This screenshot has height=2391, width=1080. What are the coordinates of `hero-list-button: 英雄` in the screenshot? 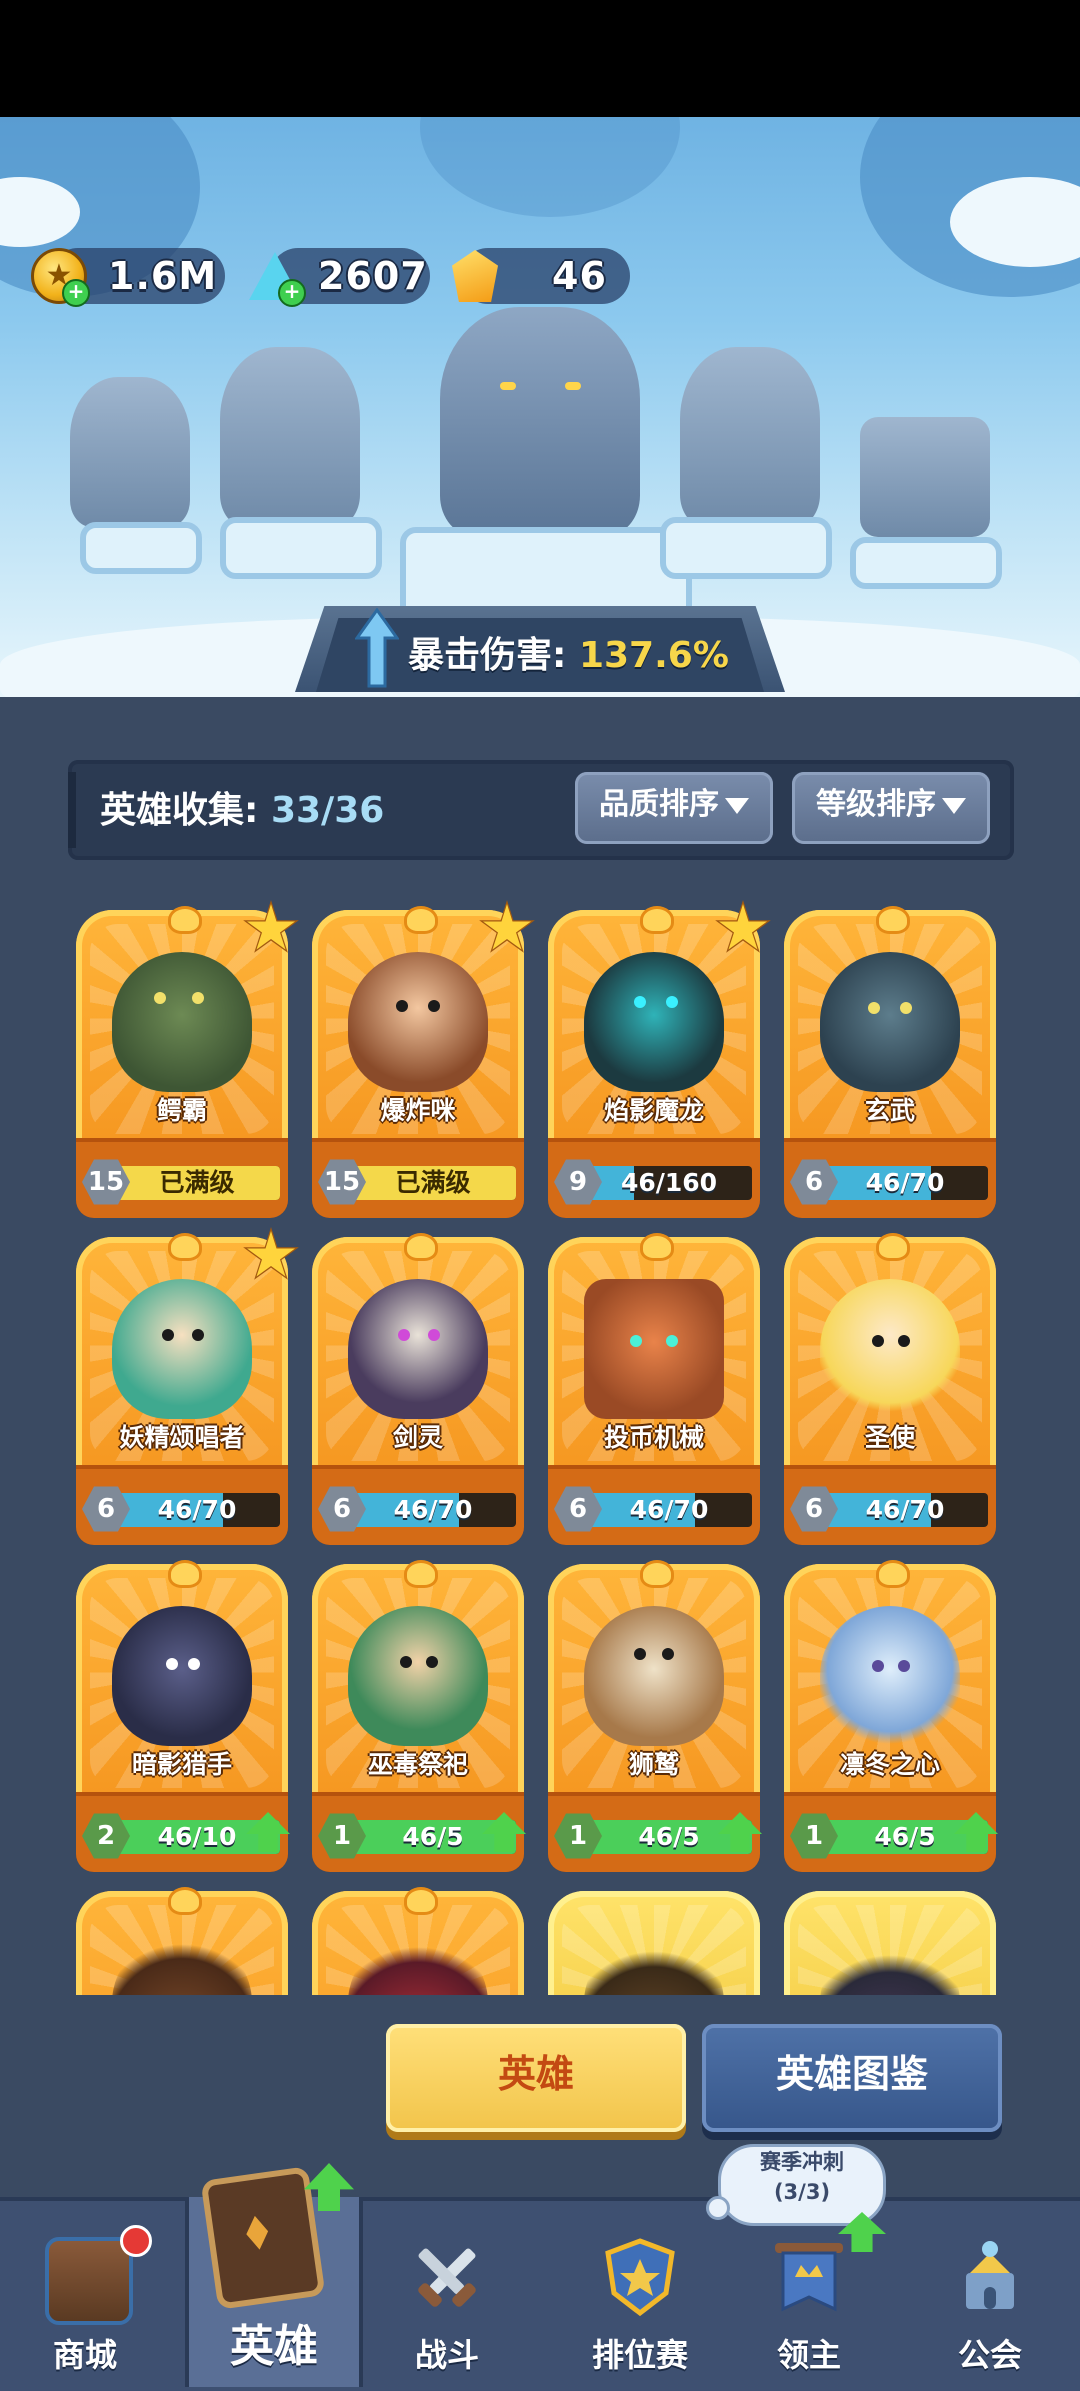 It's located at (536, 2078).